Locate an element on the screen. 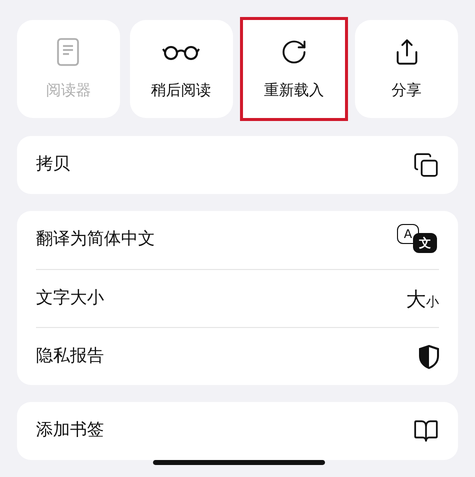  menu-item: 文字大小 大小 is located at coordinates (237, 298).